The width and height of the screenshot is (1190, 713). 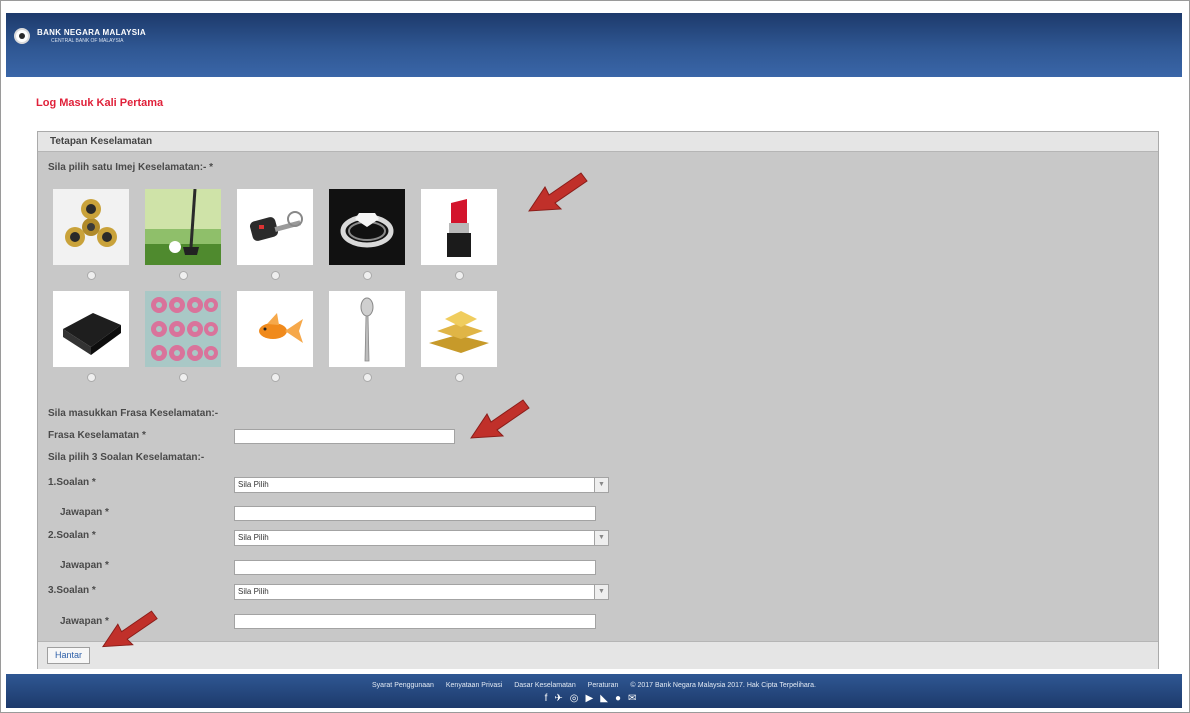 I want to click on question-2-label: 2.Soalan *, so click(x=72, y=535).